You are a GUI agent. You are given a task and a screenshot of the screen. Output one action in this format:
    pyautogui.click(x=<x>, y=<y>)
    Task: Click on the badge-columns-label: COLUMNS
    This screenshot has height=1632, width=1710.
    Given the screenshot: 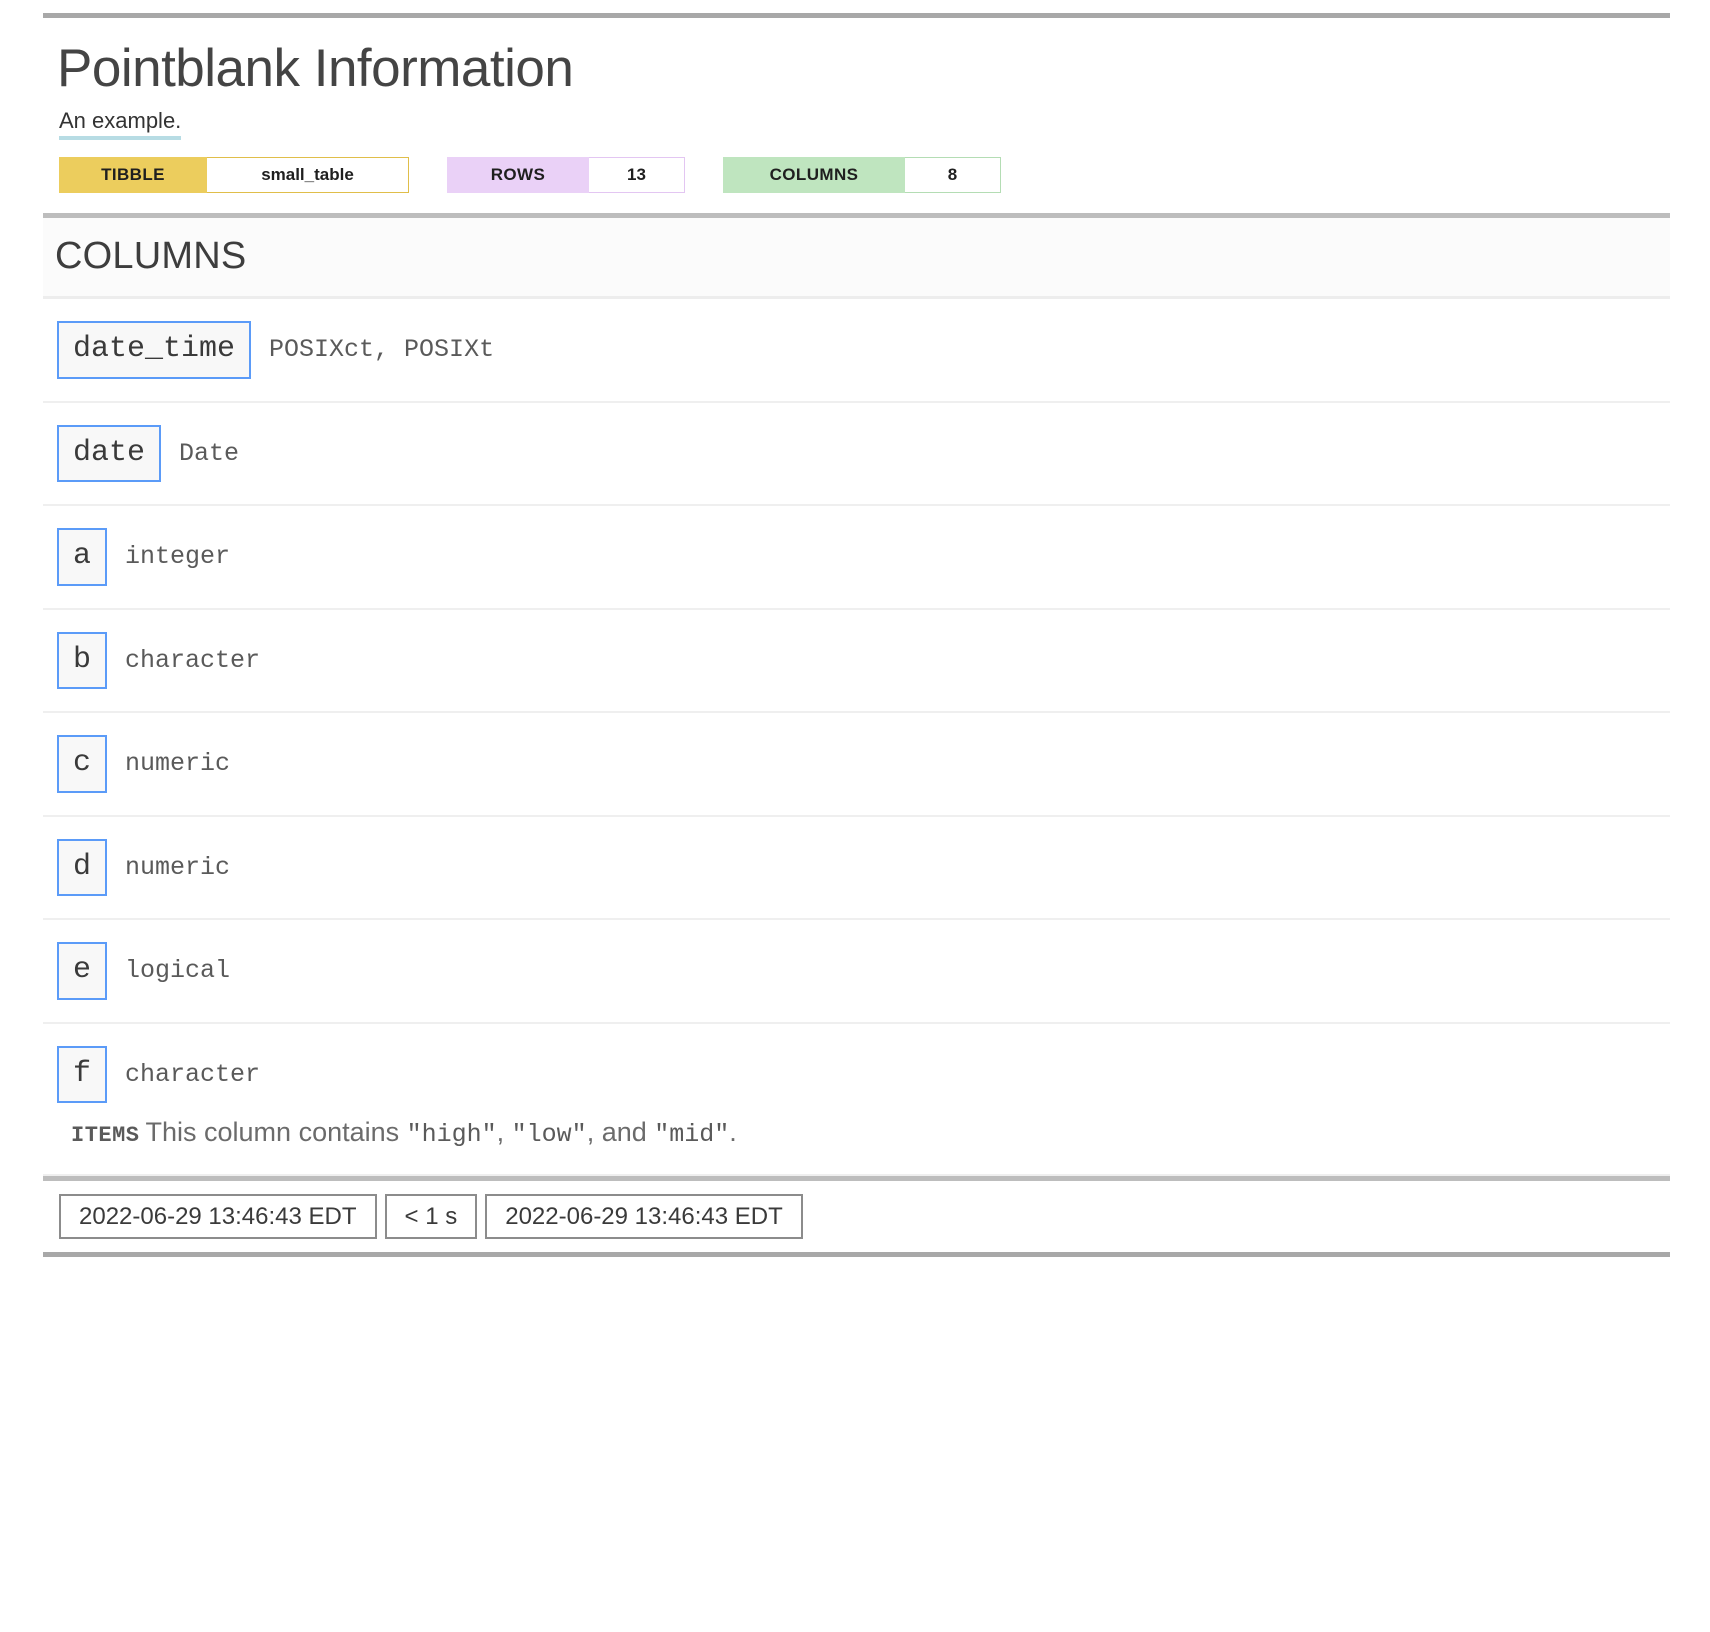 What is the action you would take?
    pyautogui.click(x=814, y=175)
    